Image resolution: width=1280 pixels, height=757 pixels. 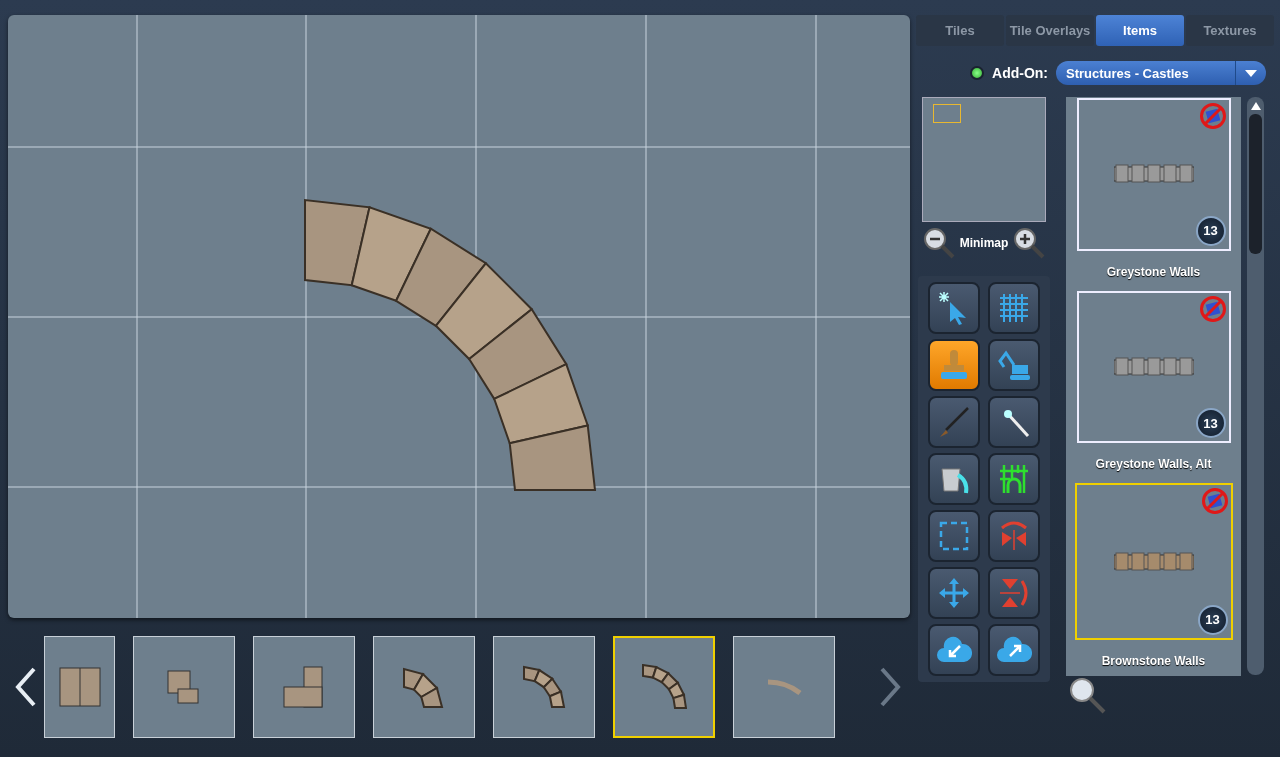 What do you see at coordinates (1255, 106) in the screenshot?
I see `scroll-up-icon` at bounding box center [1255, 106].